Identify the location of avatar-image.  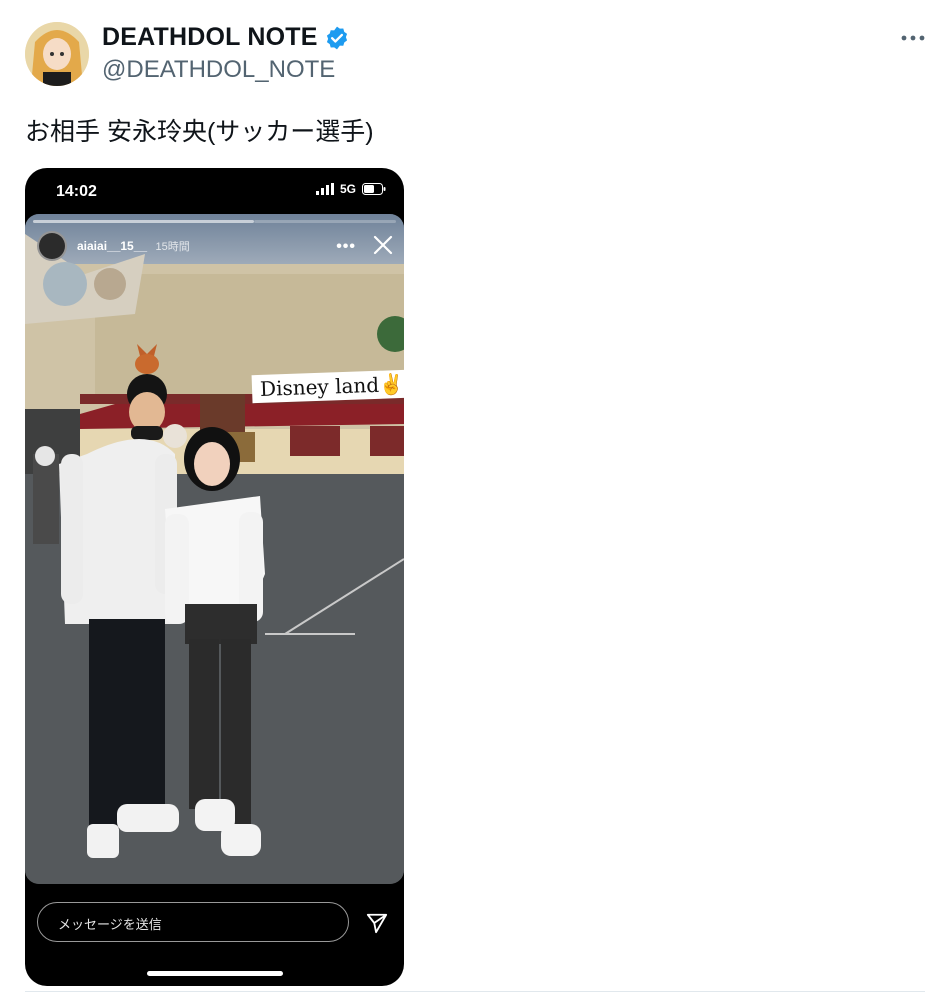
(57, 54).